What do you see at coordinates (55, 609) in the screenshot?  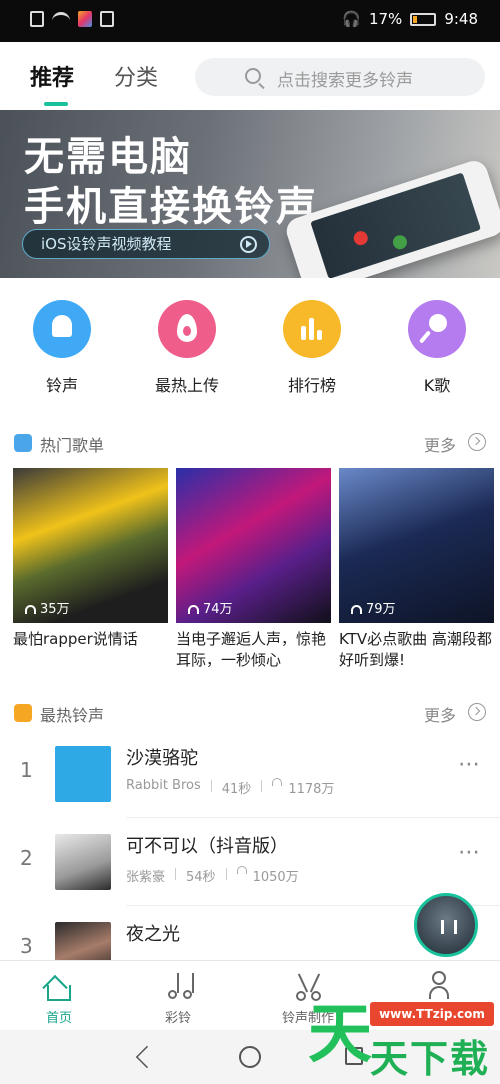 I see `play-count: 35万` at bounding box center [55, 609].